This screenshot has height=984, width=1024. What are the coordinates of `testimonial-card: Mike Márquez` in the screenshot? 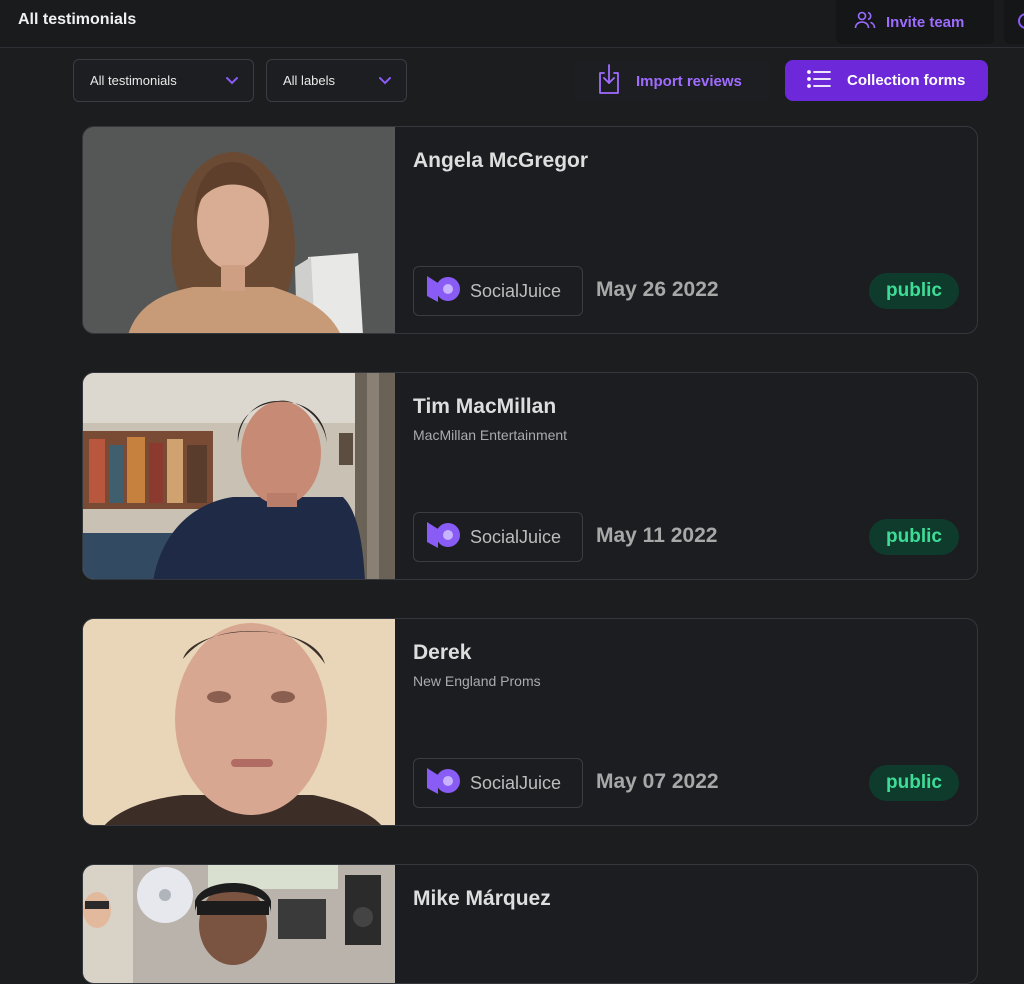 It's located at (530, 924).